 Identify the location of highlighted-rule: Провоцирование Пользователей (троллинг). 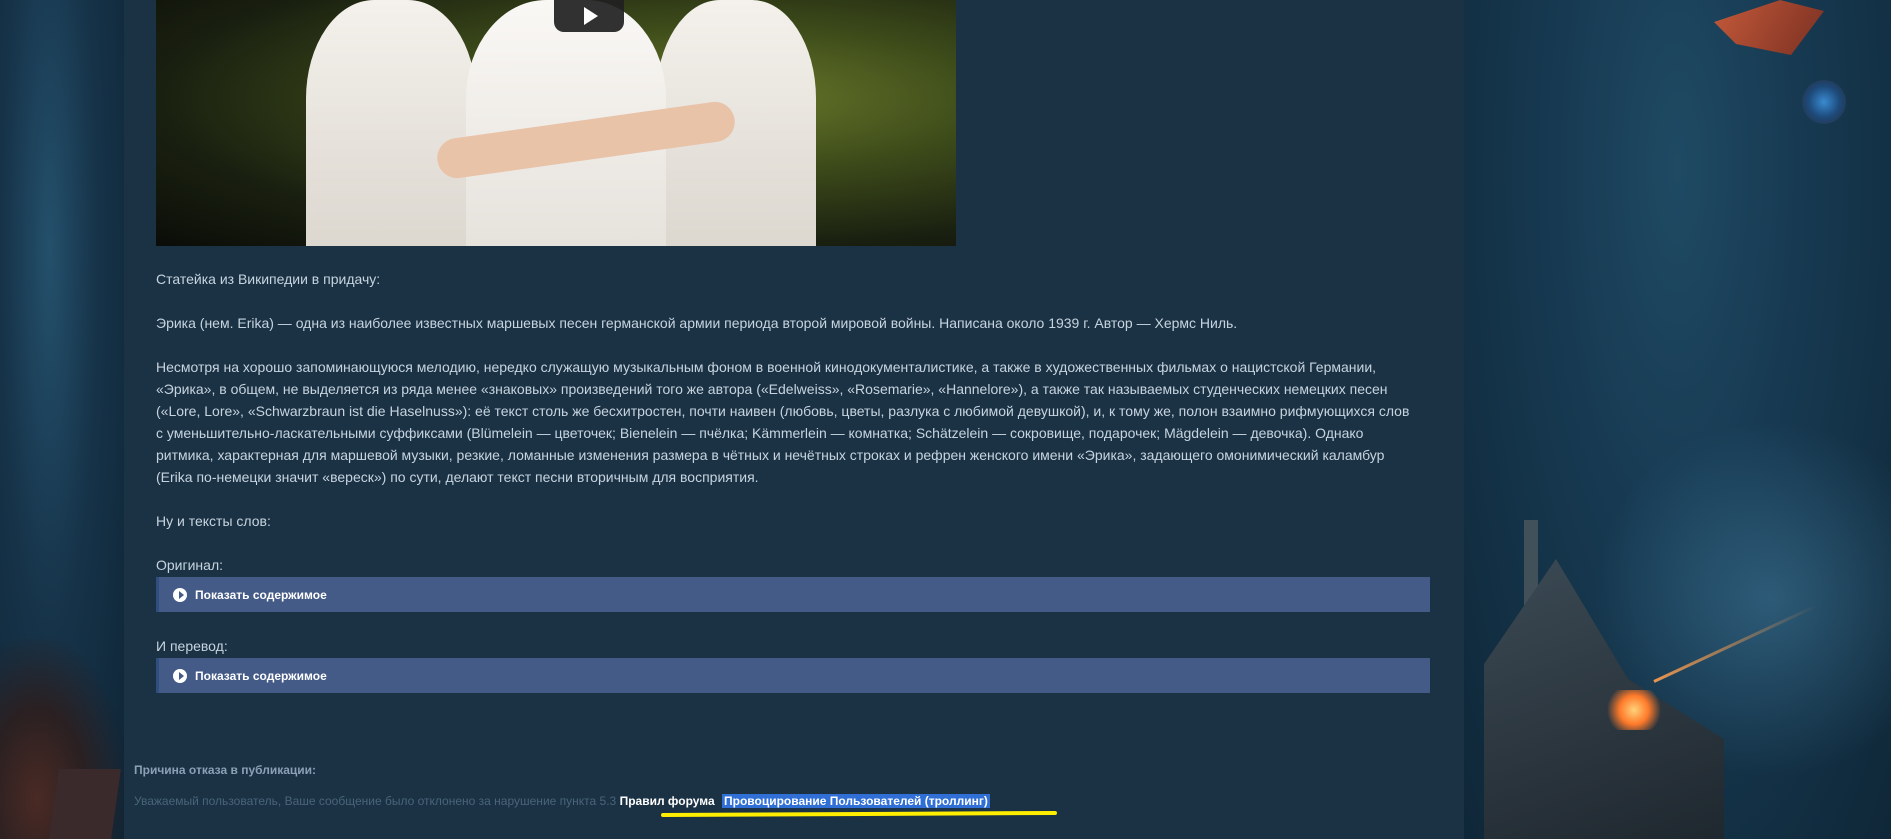
(856, 801).